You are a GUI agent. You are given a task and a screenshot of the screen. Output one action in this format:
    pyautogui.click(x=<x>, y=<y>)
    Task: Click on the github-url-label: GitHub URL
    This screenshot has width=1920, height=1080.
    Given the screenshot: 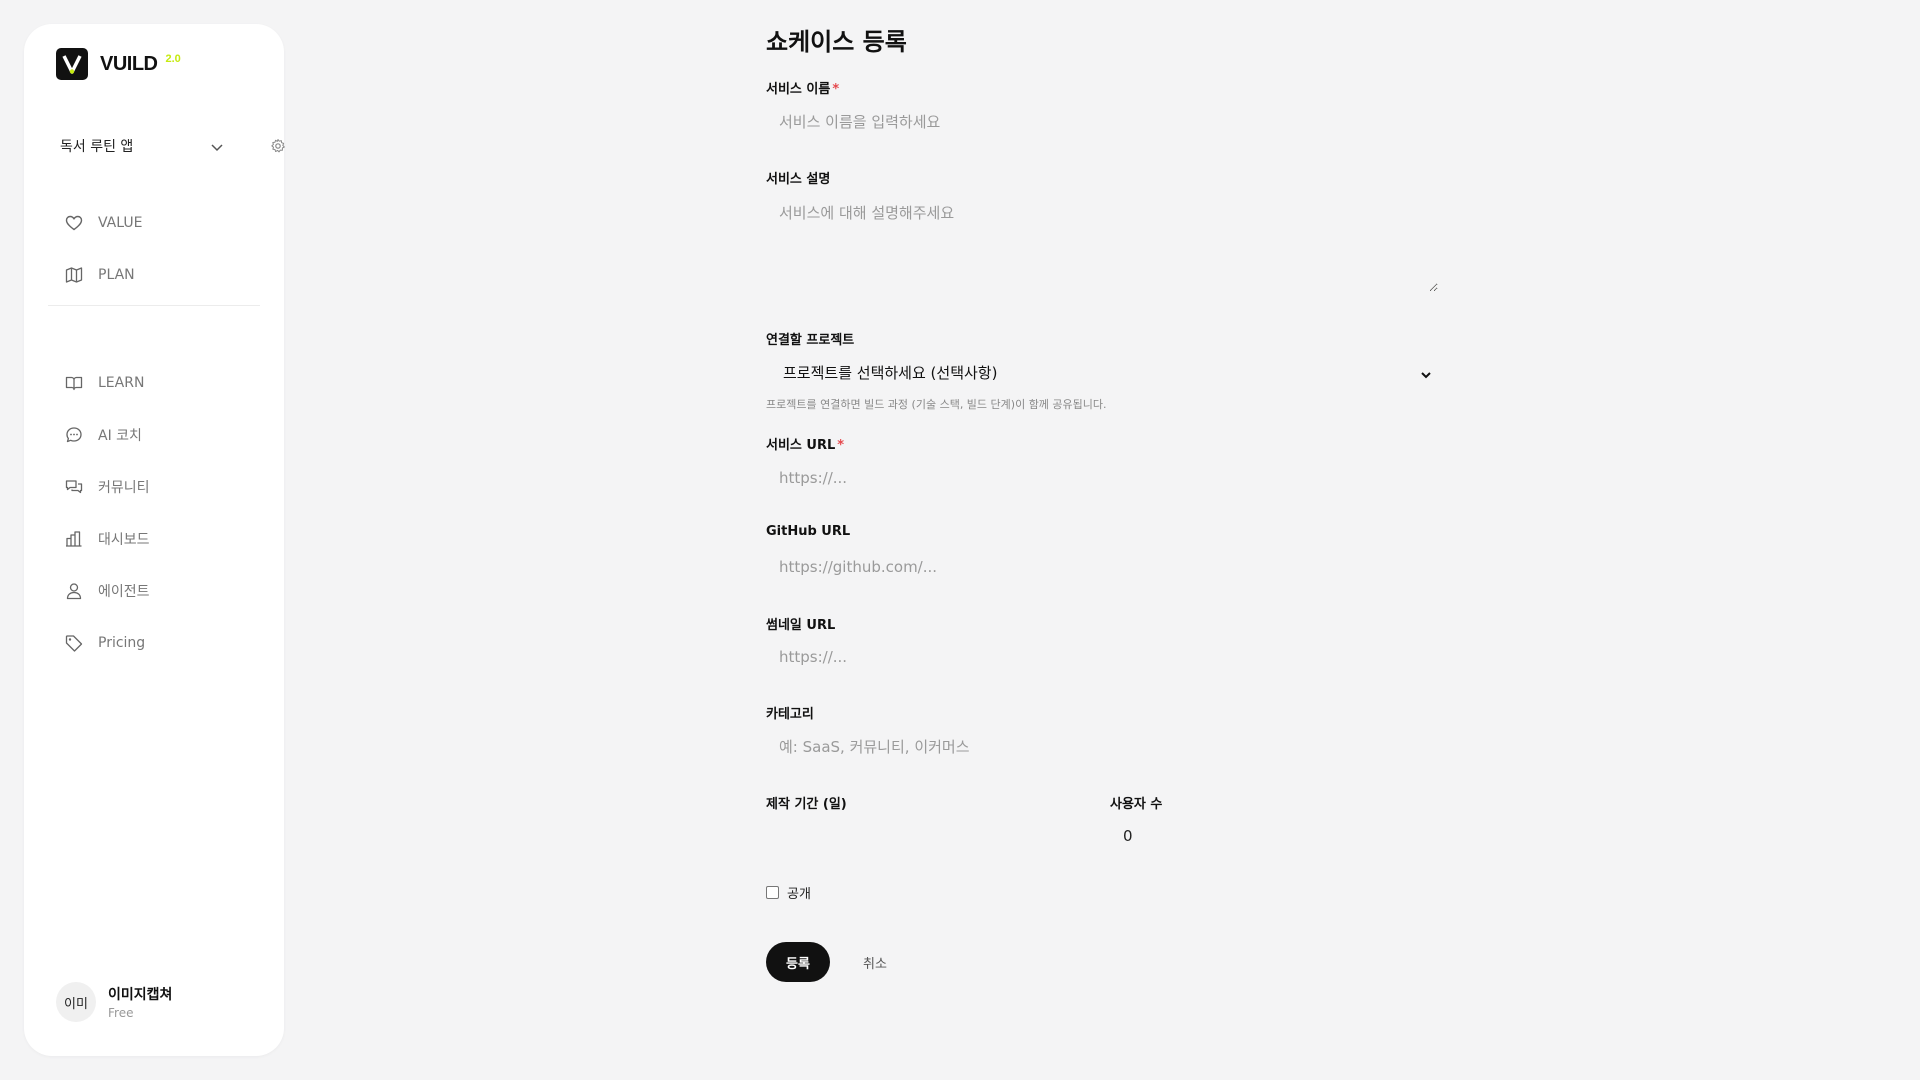 What is the action you would take?
    pyautogui.click(x=808, y=531)
    